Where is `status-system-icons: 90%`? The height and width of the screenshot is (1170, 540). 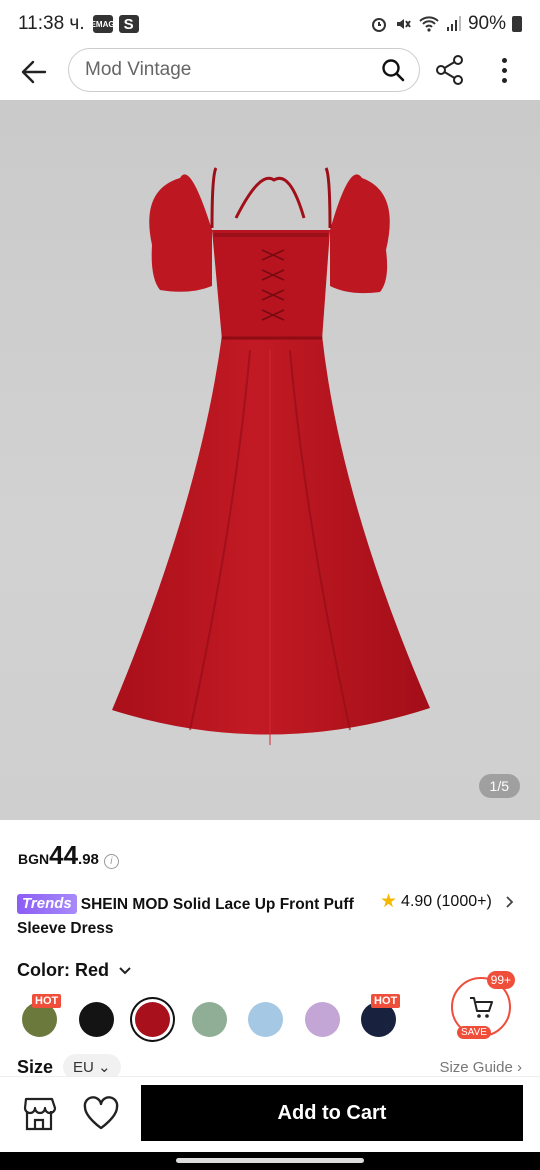
status-system-icons: 90% is located at coordinates (446, 24).